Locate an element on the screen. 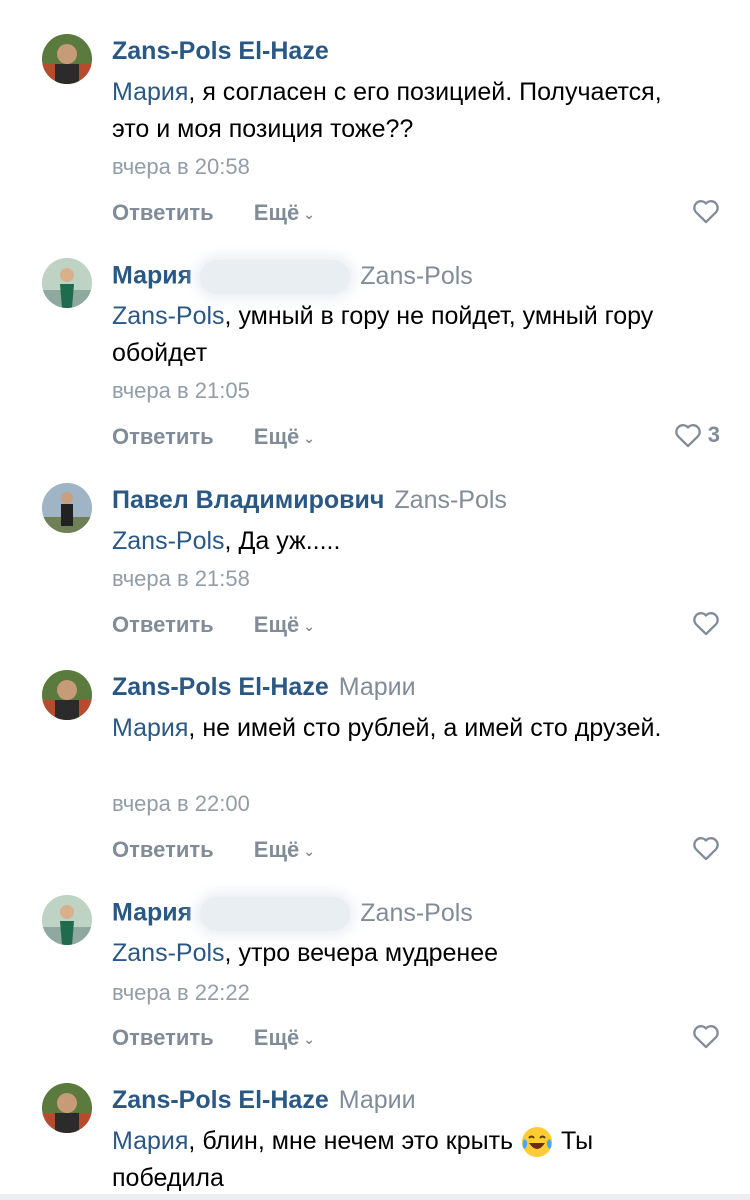 Image resolution: width=750 pixels, height=1200 pixels. comment-text: Zans-Pols, утро вечера мудренее is located at coordinates (407, 953).